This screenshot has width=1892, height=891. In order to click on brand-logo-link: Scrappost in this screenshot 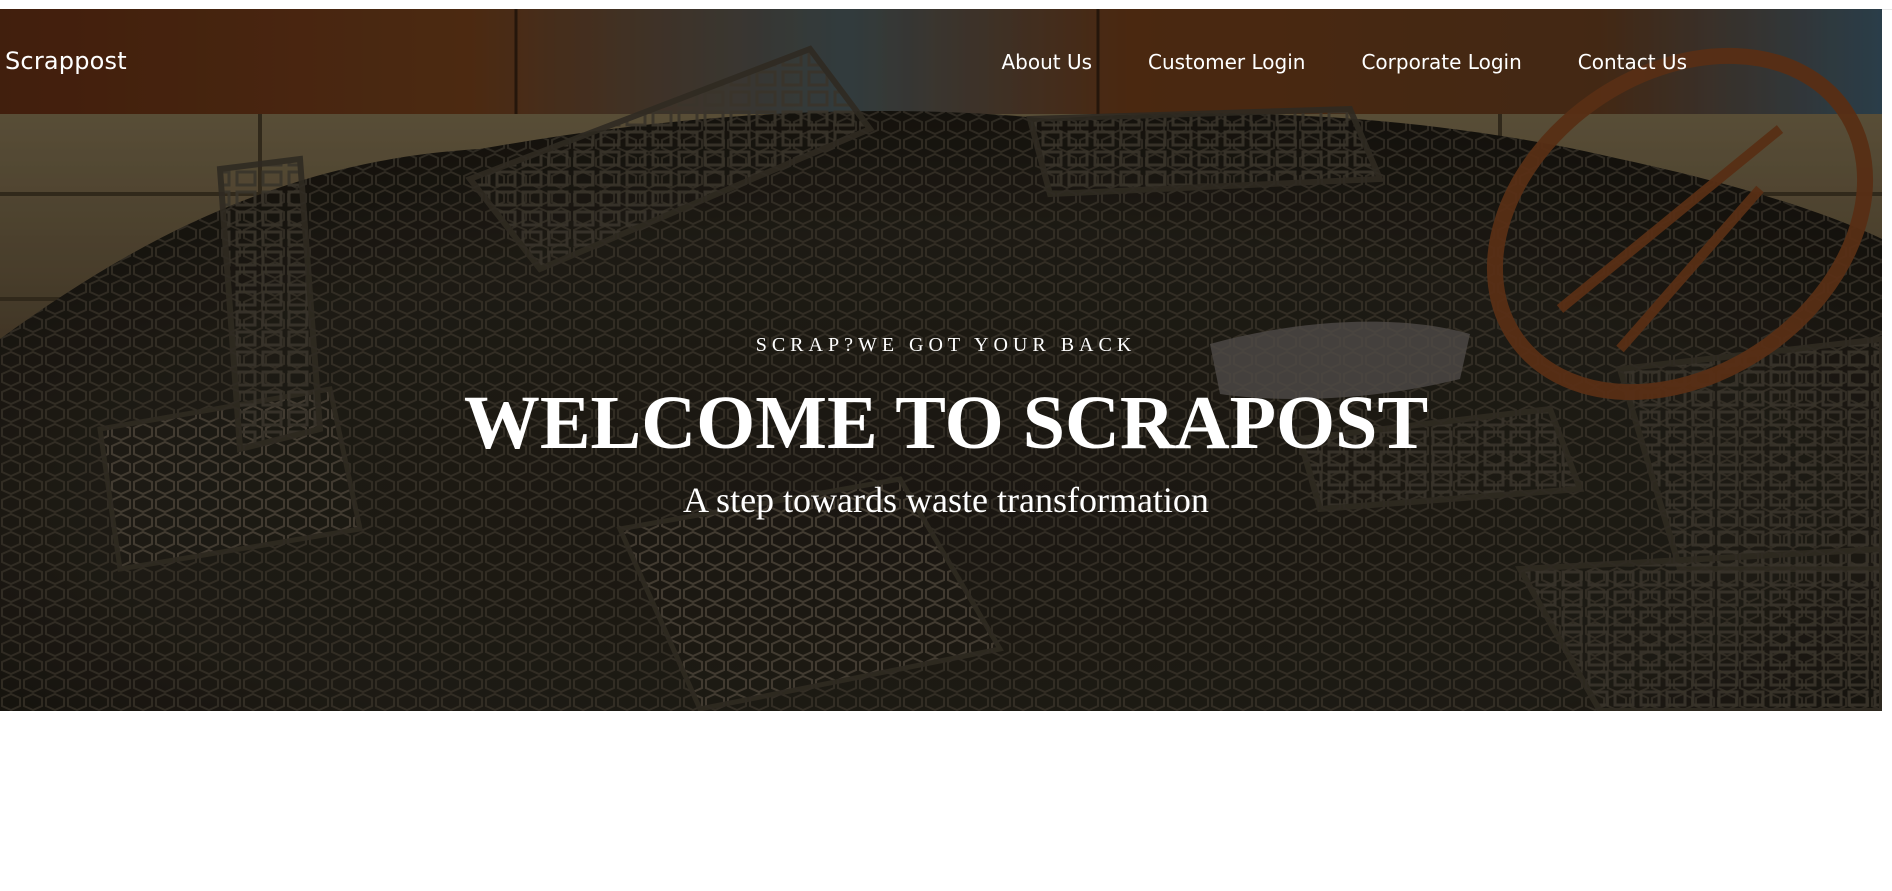, I will do `click(66, 61)`.